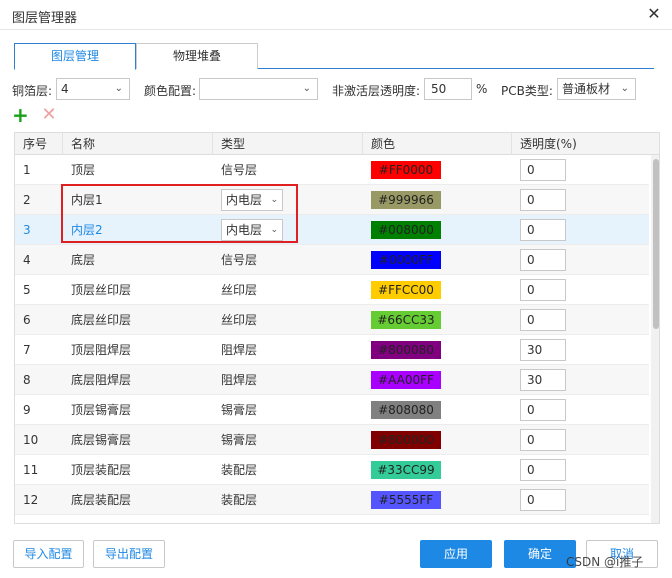  What do you see at coordinates (27, 380) in the screenshot?
I see `row-index: 8` at bounding box center [27, 380].